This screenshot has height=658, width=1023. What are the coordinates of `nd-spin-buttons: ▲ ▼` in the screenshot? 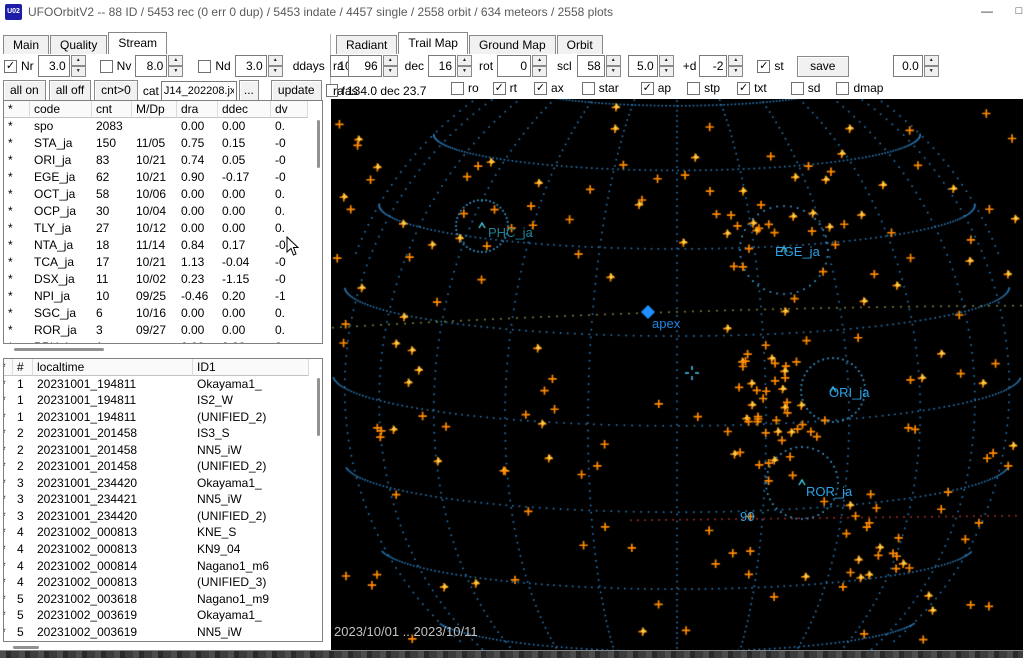 It's located at (275, 66).